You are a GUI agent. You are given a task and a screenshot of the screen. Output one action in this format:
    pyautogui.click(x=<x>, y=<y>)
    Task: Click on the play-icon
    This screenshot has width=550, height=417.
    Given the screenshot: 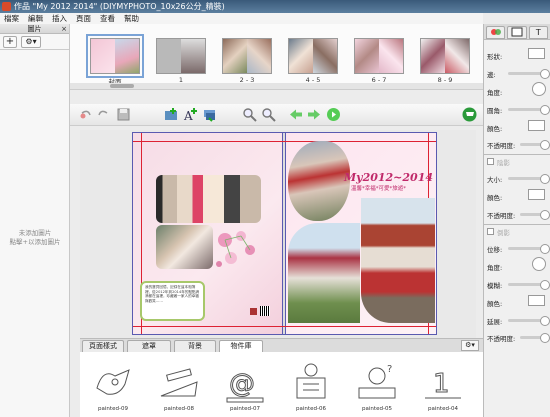 What is the action you would take?
    pyautogui.click(x=333, y=114)
    